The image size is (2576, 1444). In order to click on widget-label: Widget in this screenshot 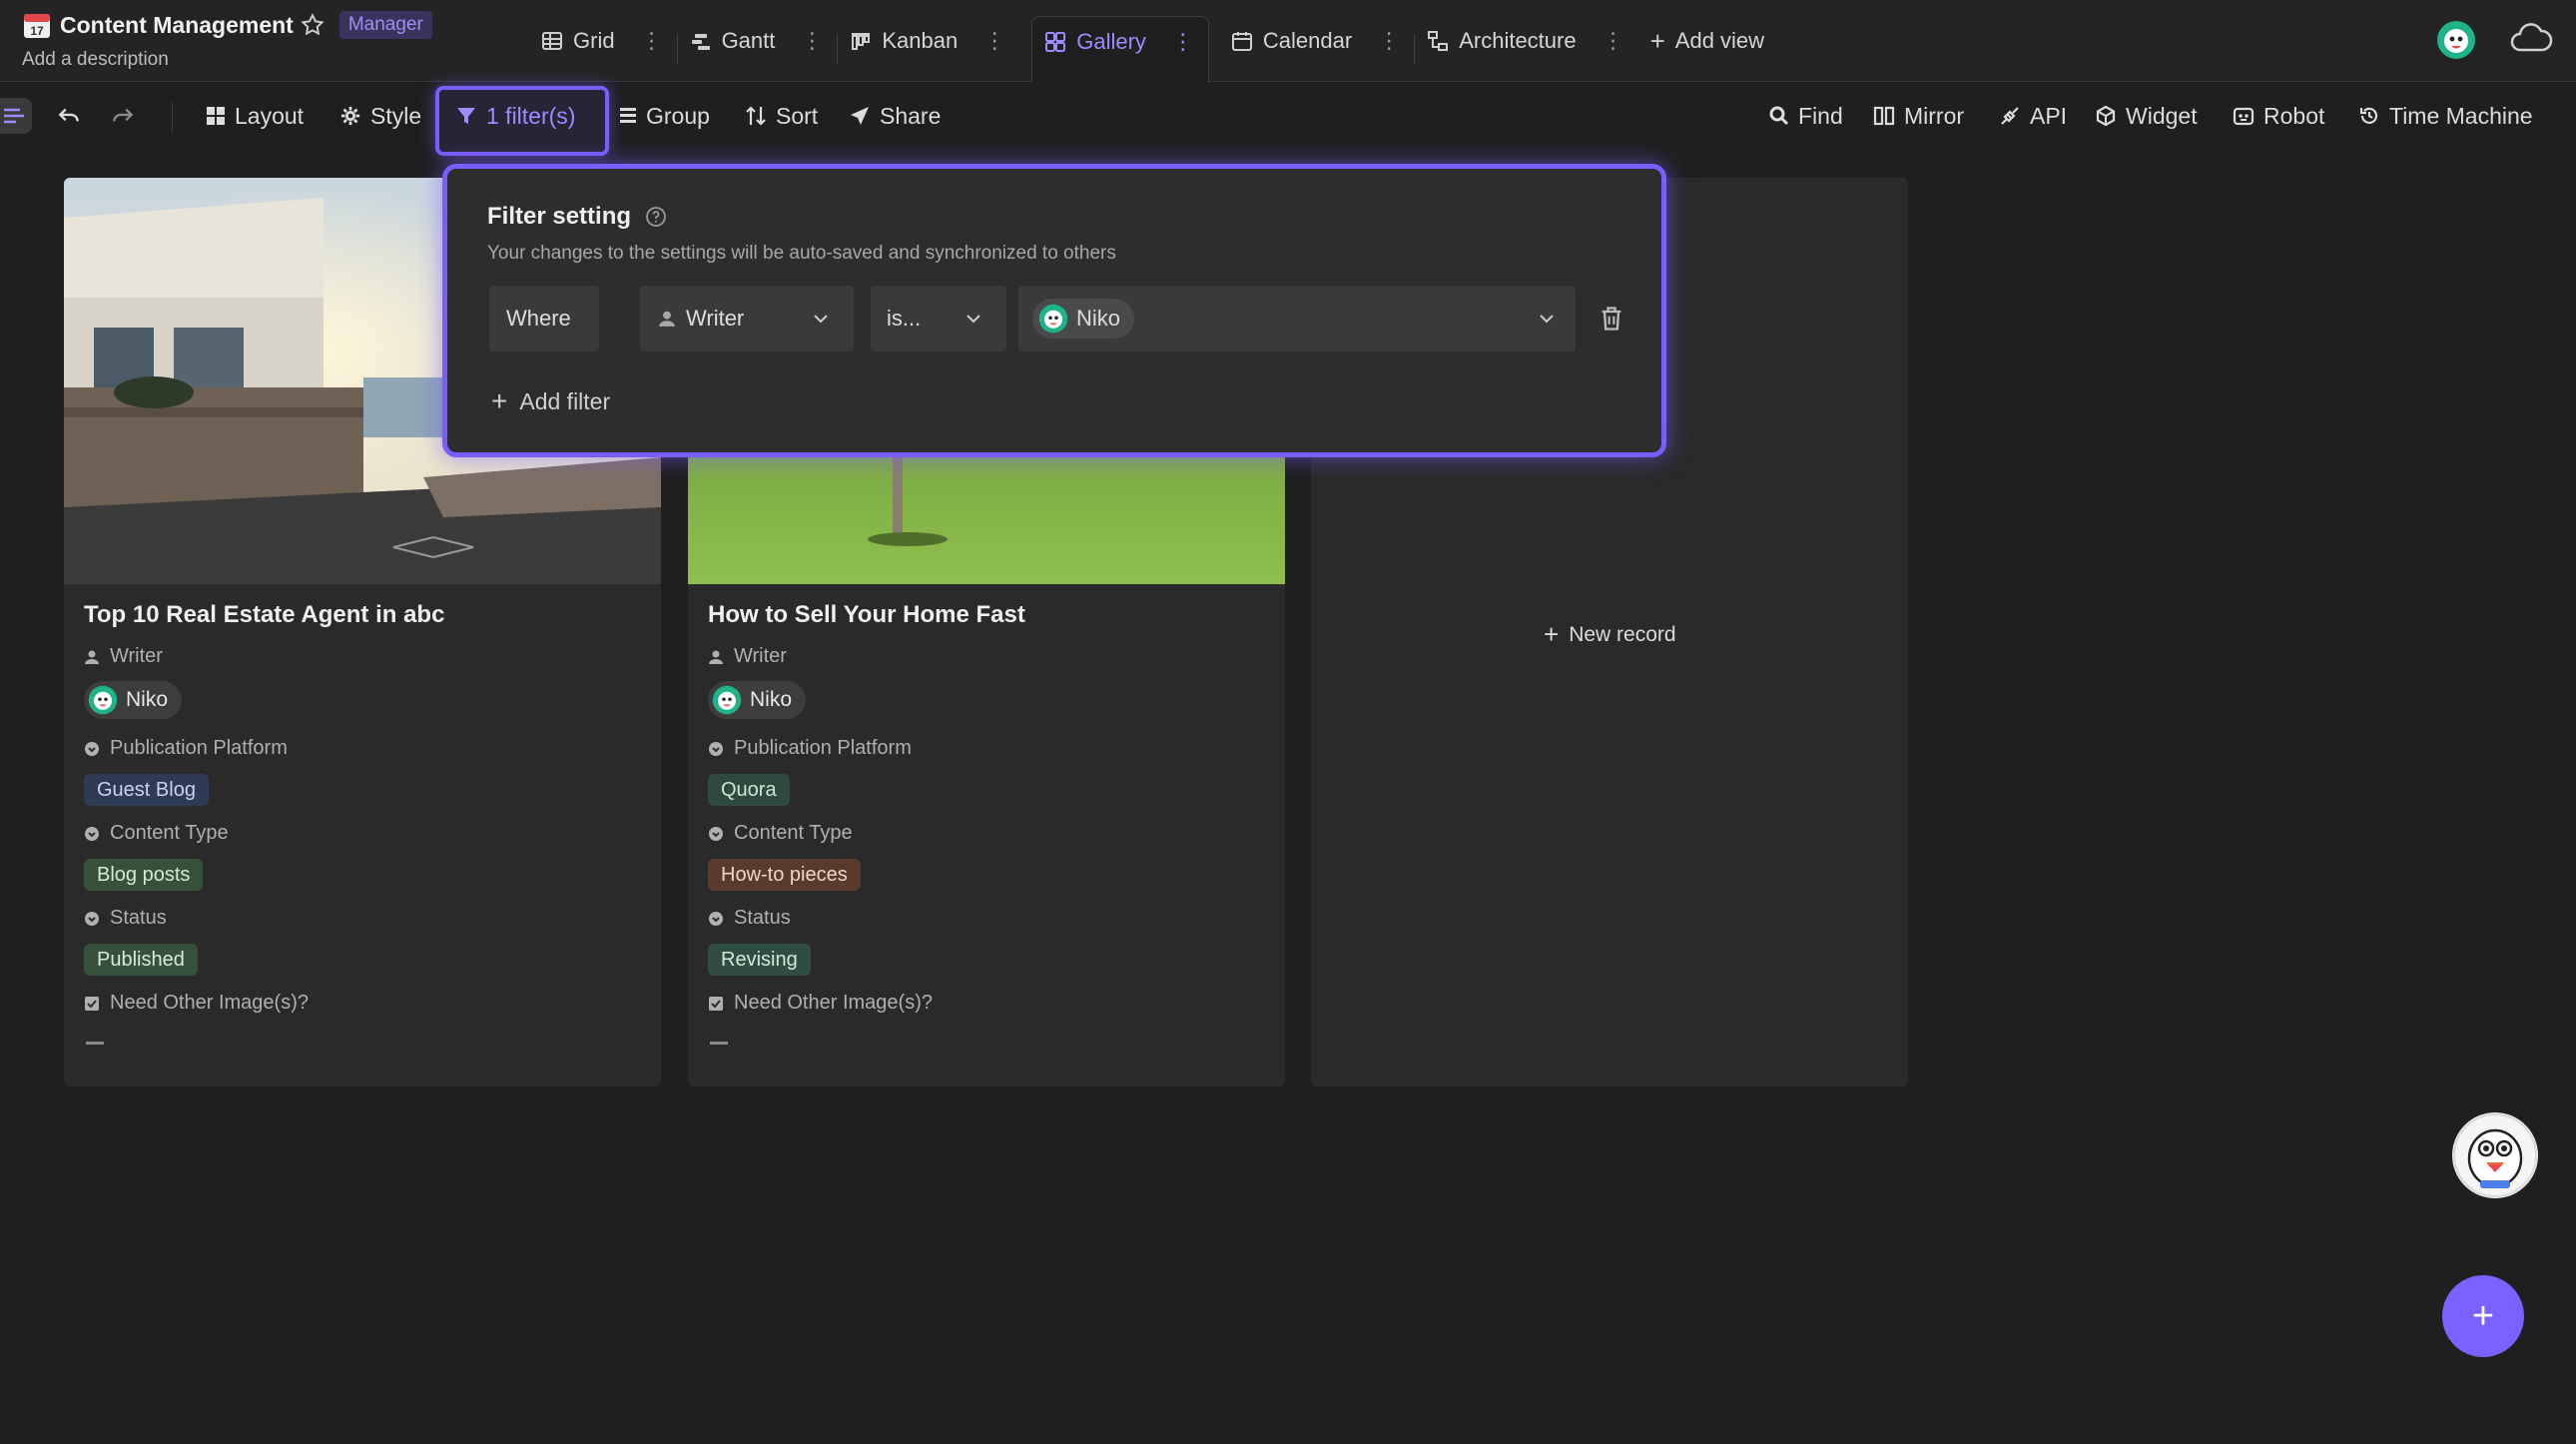, I will do `click(2162, 116)`.